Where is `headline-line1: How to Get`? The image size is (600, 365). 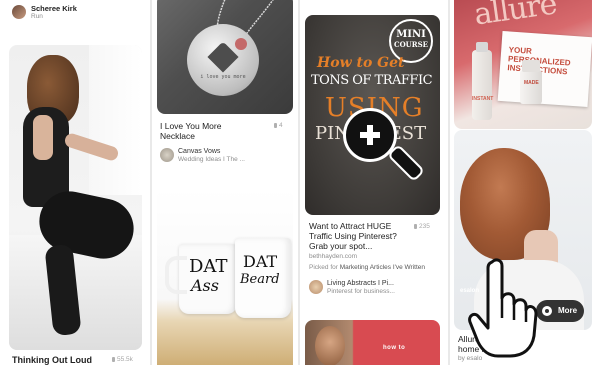 headline-line1: How to Get is located at coordinates (361, 63).